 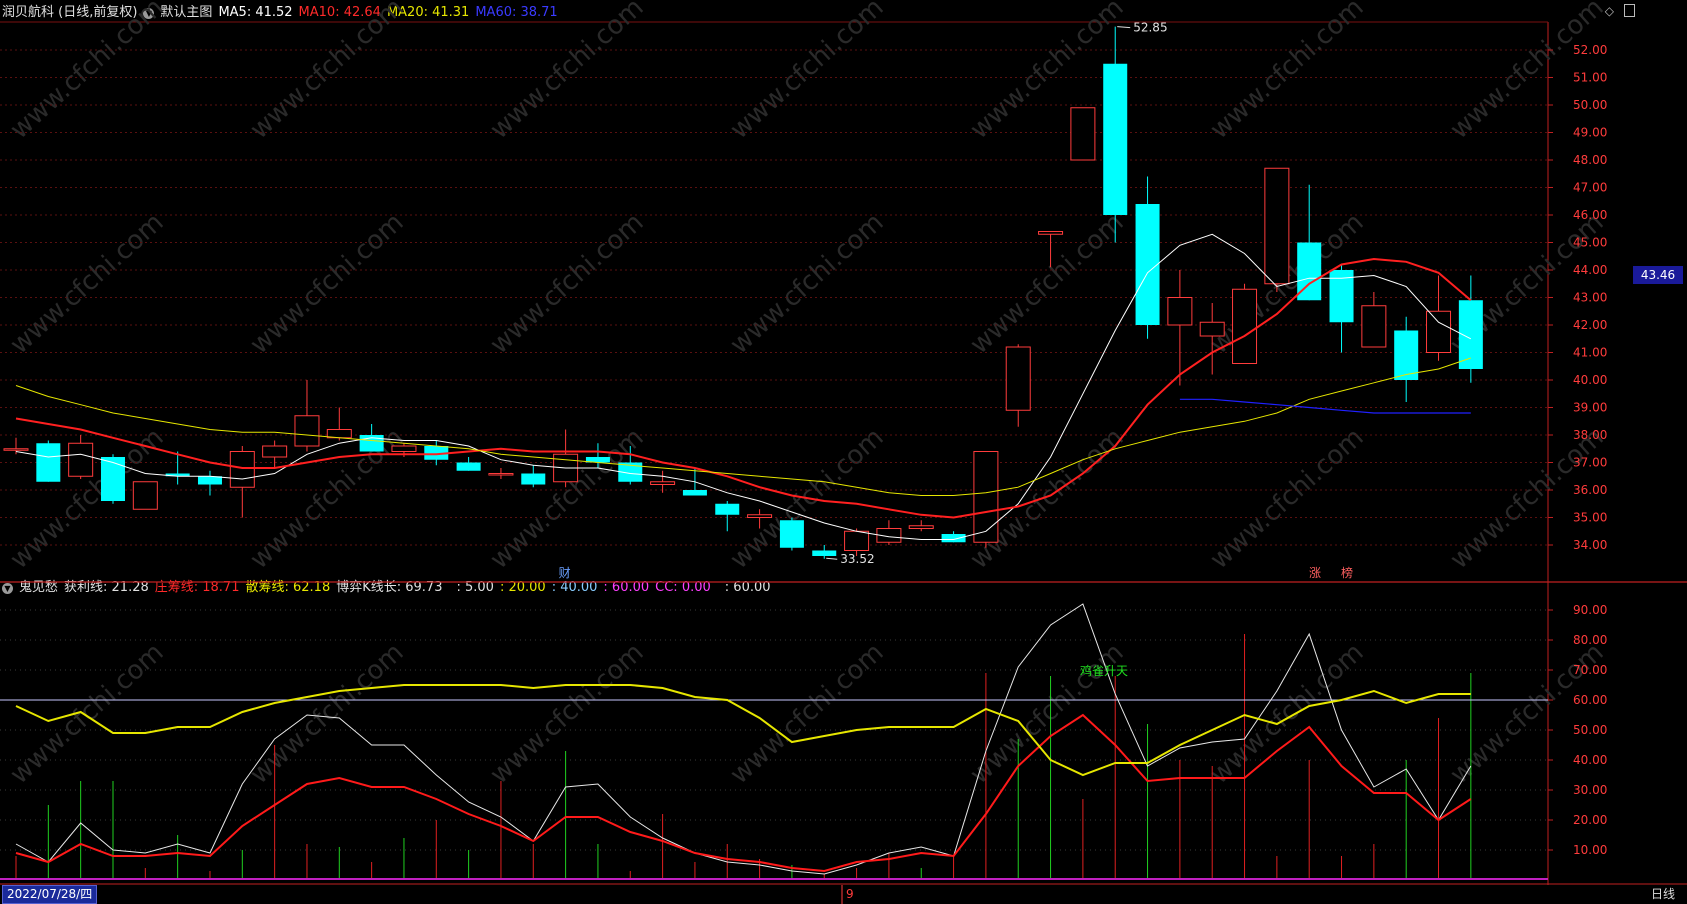 I want to click on price-tick-label: 47.00, so click(x=1590, y=188).